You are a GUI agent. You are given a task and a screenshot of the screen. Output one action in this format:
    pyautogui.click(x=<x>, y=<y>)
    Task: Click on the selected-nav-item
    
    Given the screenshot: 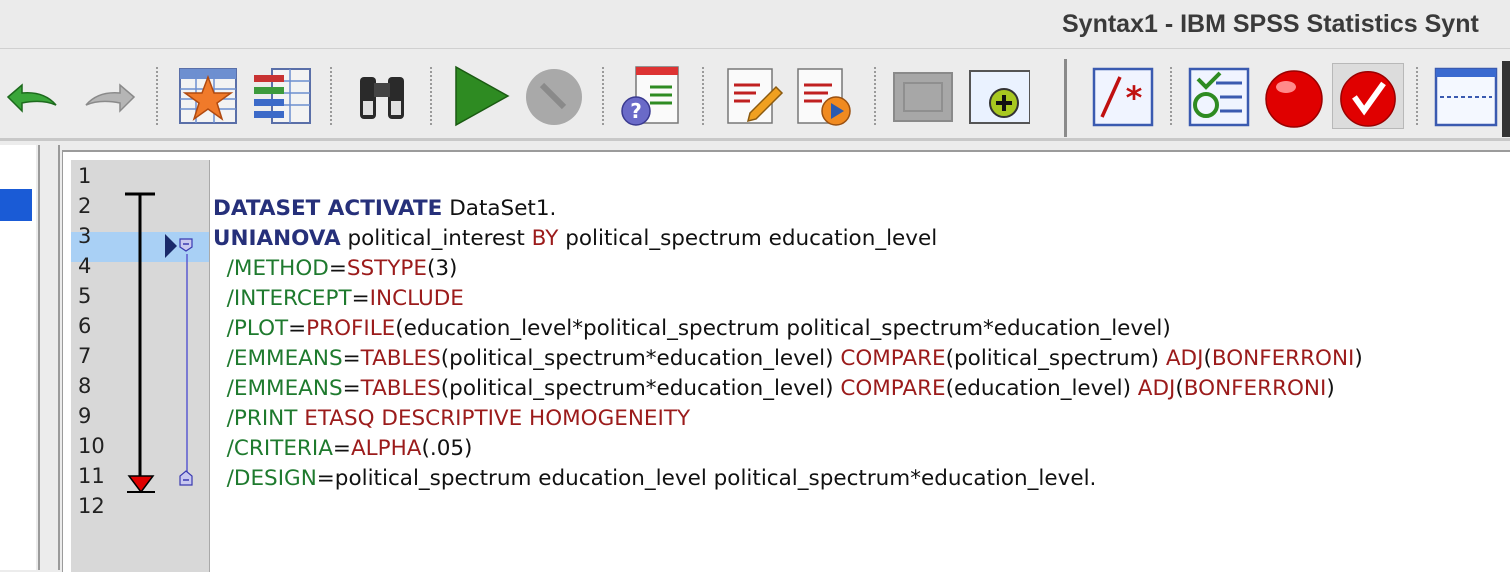 What is the action you would take?
    pyautogui.click(x=16, y=205)
    